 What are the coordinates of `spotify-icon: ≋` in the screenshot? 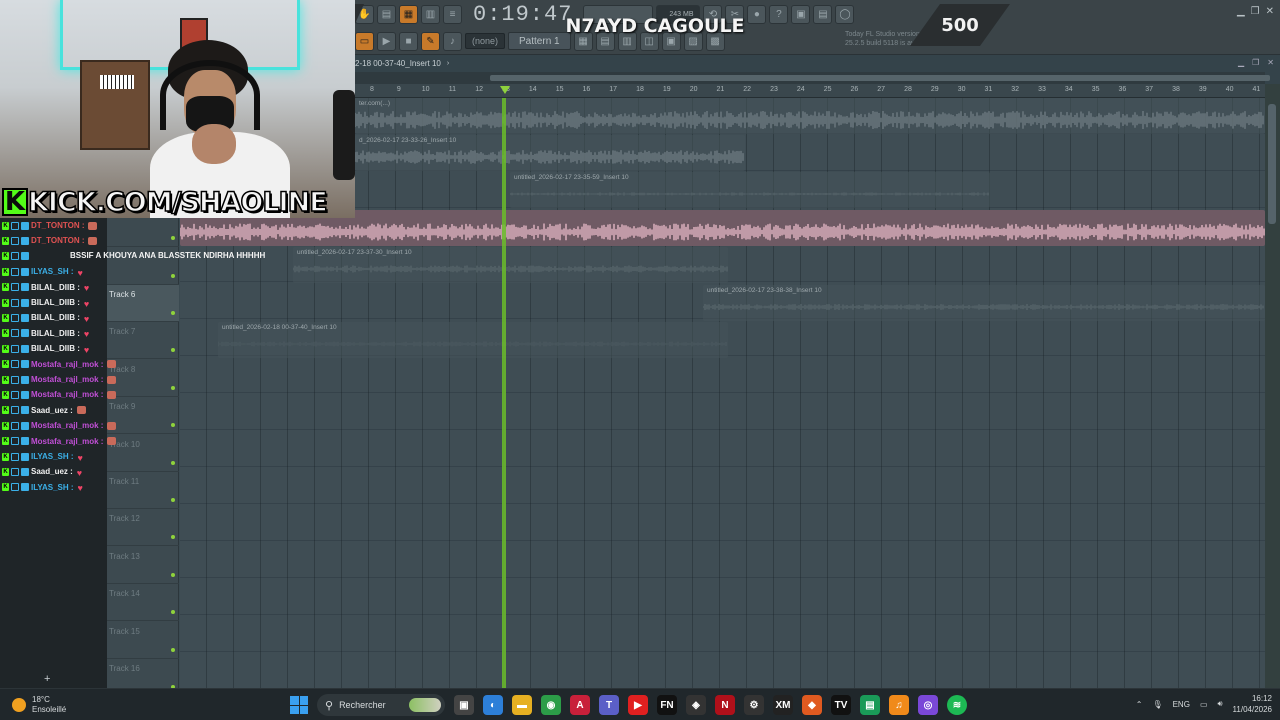 It's located at (957, 705).